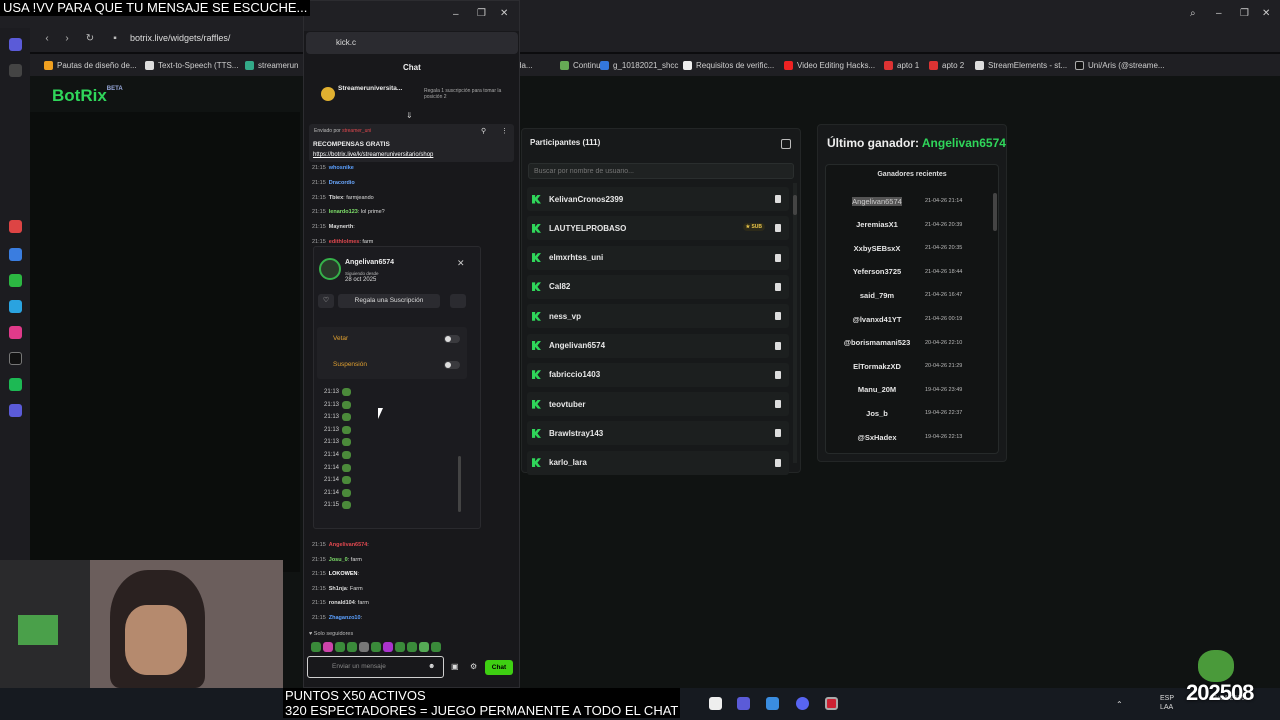 This screenshot has height=720, width=1280. Describe the element at coordinates (15, 226) in the screenshot. I see `gmail-icon` at that location.